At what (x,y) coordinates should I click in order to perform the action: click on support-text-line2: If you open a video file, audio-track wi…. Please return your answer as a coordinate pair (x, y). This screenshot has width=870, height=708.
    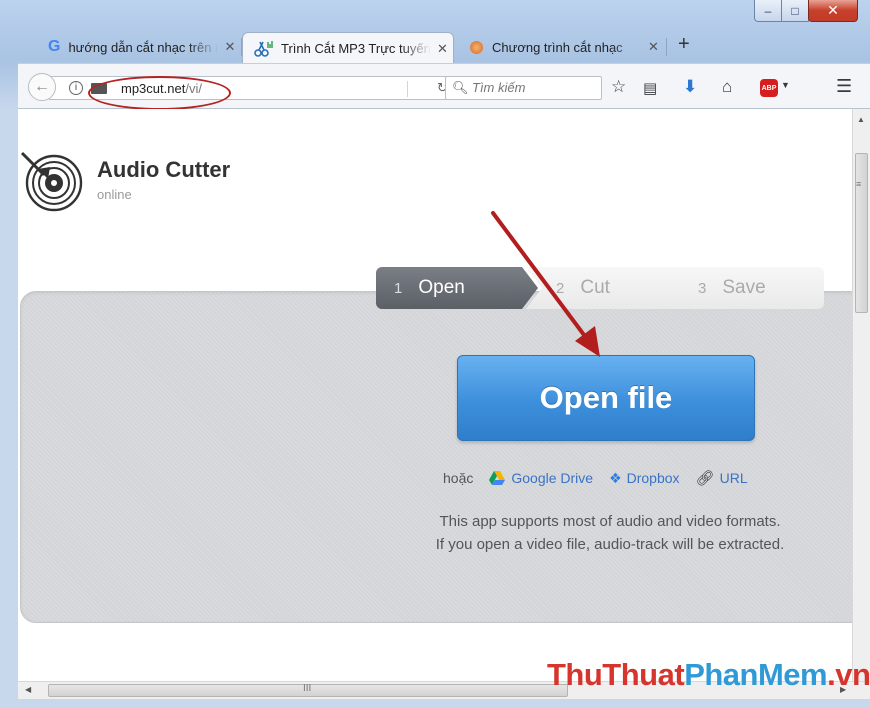
    Looking at the image, I should click on (610, 544).